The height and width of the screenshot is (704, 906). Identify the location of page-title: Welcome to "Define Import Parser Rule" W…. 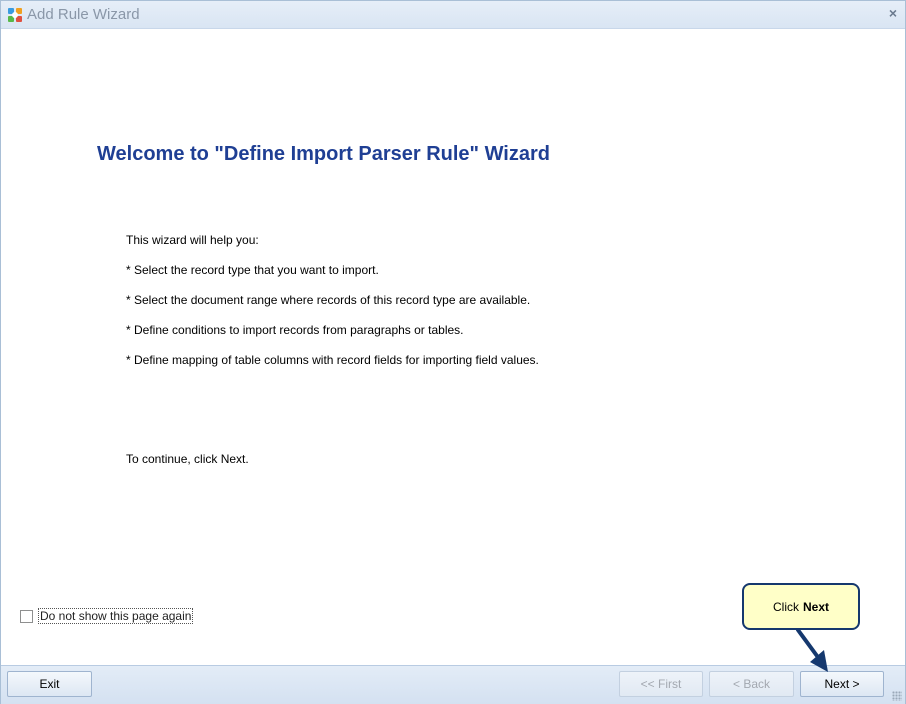
(323, 154).